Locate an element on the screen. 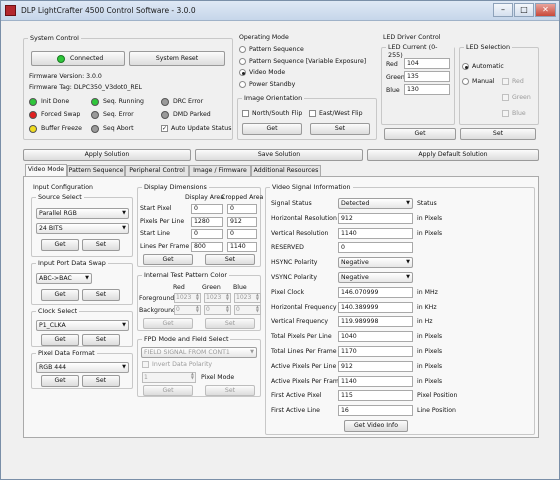  pixel-format-dropdown: RGB 444 ▼ is located at coordinates (82, 367).